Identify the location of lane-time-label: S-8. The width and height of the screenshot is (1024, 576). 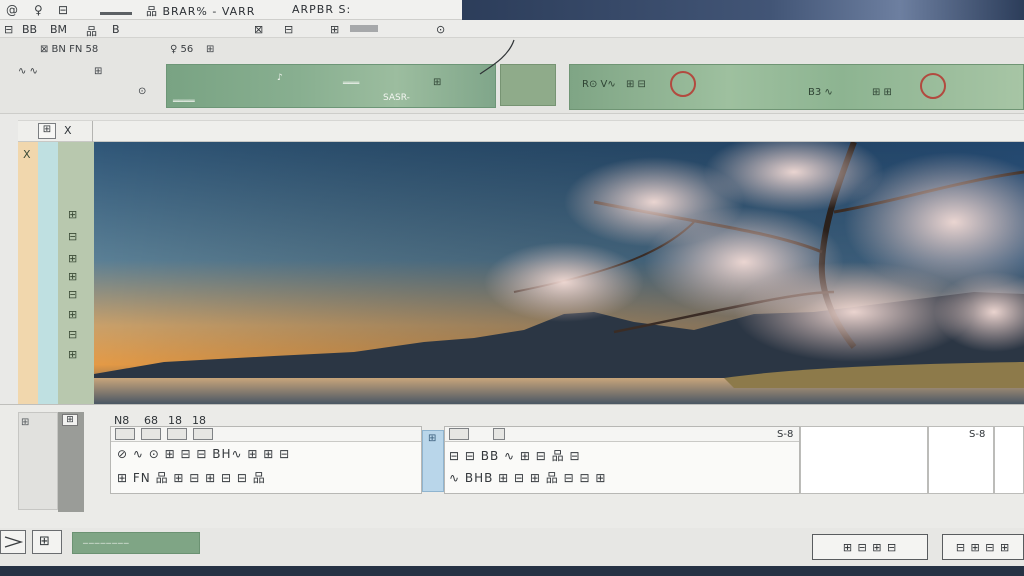
(785, 434).